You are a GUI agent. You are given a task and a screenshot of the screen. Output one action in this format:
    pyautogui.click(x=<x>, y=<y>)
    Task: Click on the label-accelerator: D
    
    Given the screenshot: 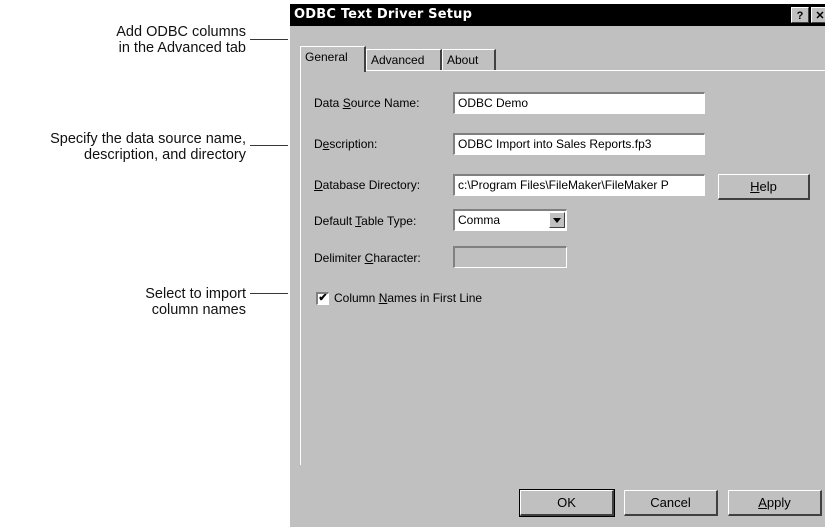 What is the action you would take?
    pyautogui.click(x=318, y=185)
    